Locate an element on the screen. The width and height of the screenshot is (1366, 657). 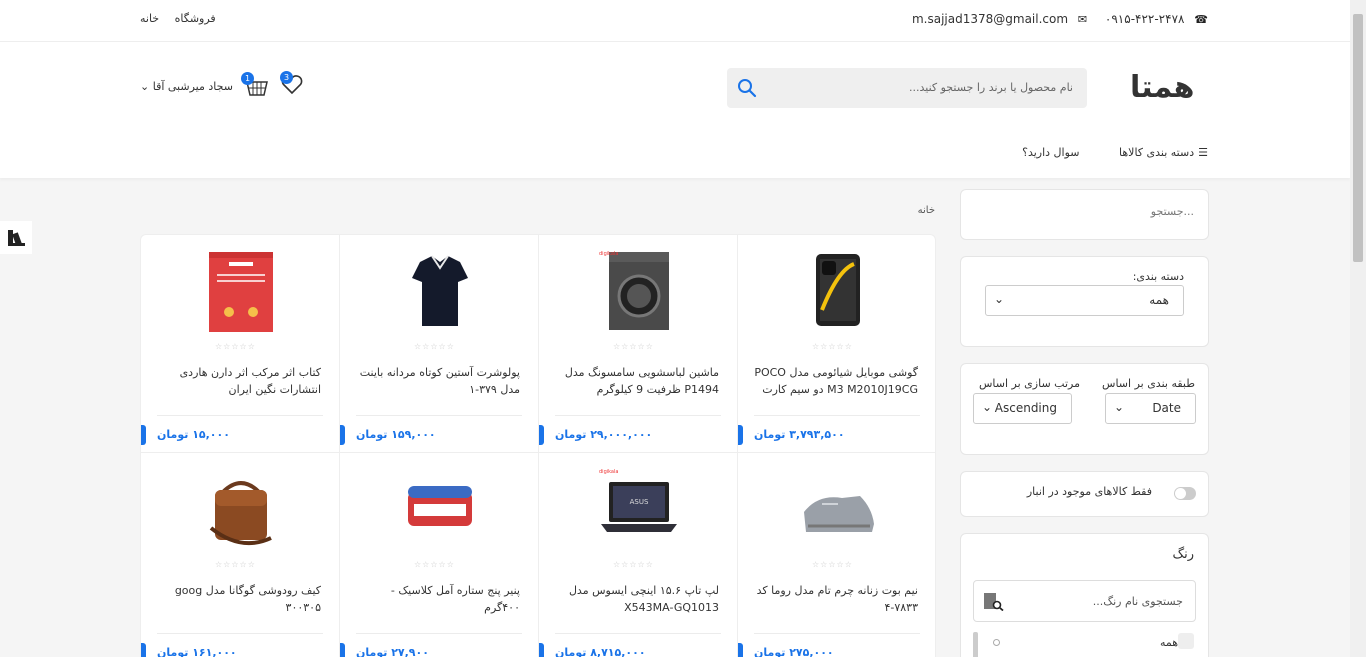
product-price: ۲۹,۰۰۰,۰۰۰ تومان is located at coordinates (604, 434).